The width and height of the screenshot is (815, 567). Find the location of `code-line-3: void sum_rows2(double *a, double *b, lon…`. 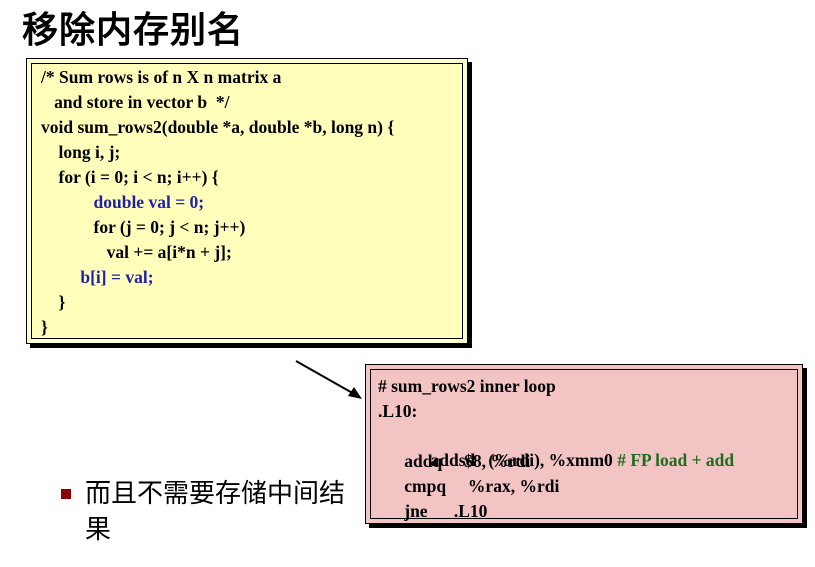

code-line-3: void sum_rows2(double *a, double *b, lon… is located at coordinates (218, 127).